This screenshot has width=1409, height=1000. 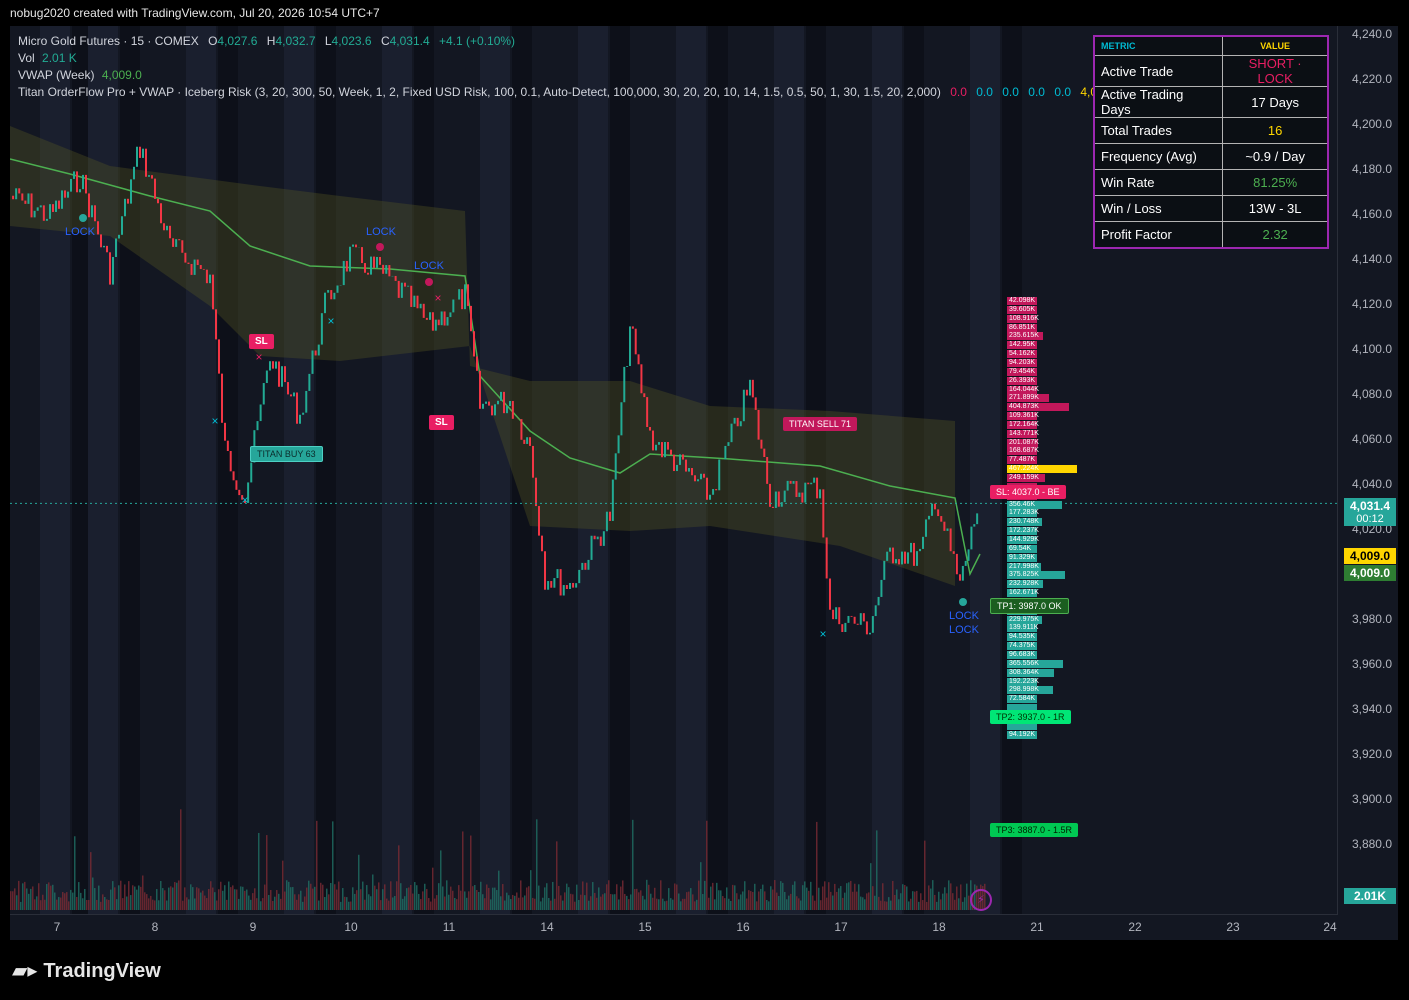 What do you see at coordinates (1030, 717) in the screenshot?
I see `tp2-tag: TP2: 3937.0 - 1R` at bounding box center [1030, 717].